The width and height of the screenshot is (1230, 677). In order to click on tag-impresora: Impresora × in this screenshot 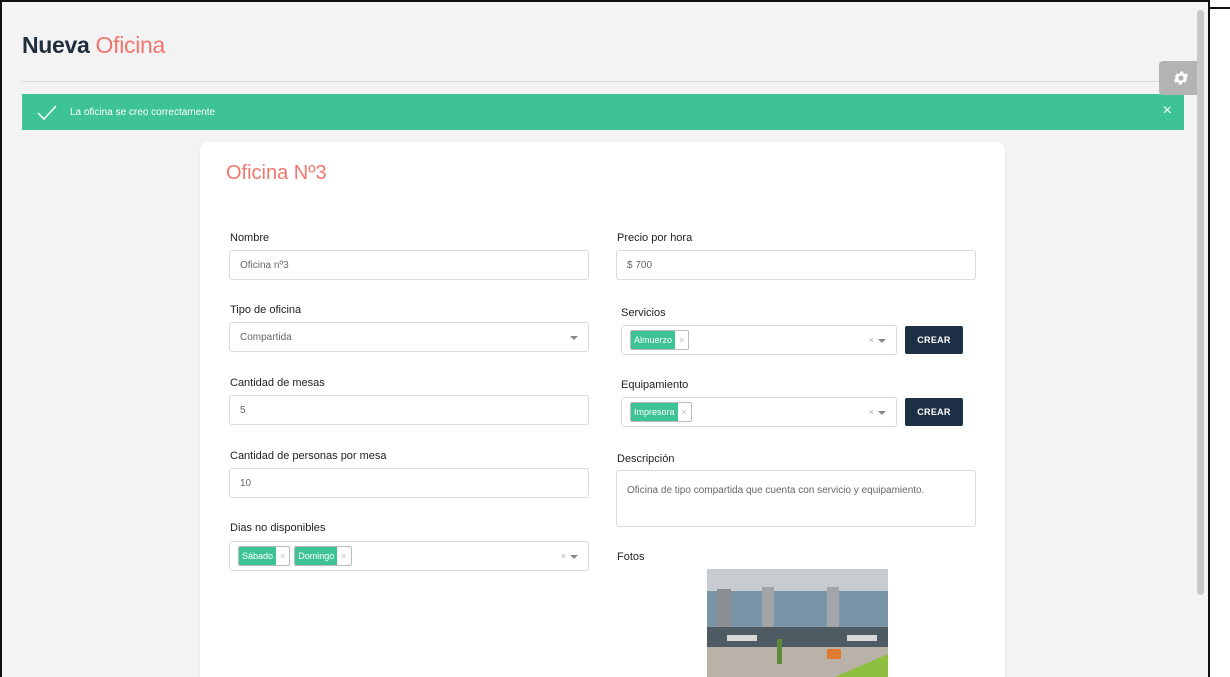, I will do `click(661, 412)`.